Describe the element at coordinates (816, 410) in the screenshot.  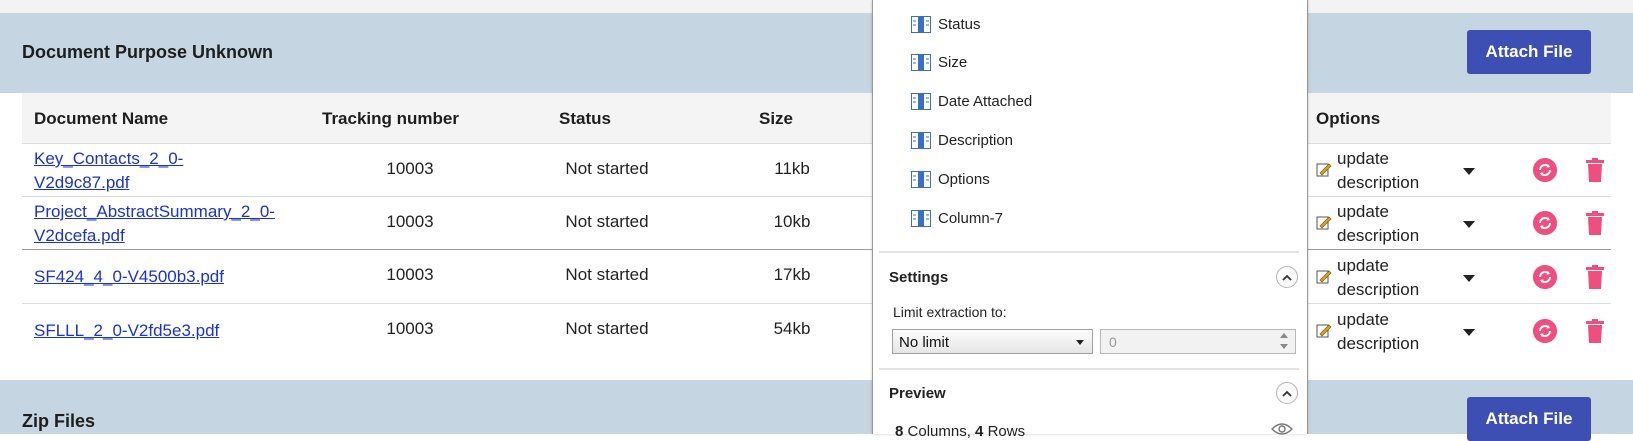
I see `section-header-zip-files: Zip Files Attach File` at that location.